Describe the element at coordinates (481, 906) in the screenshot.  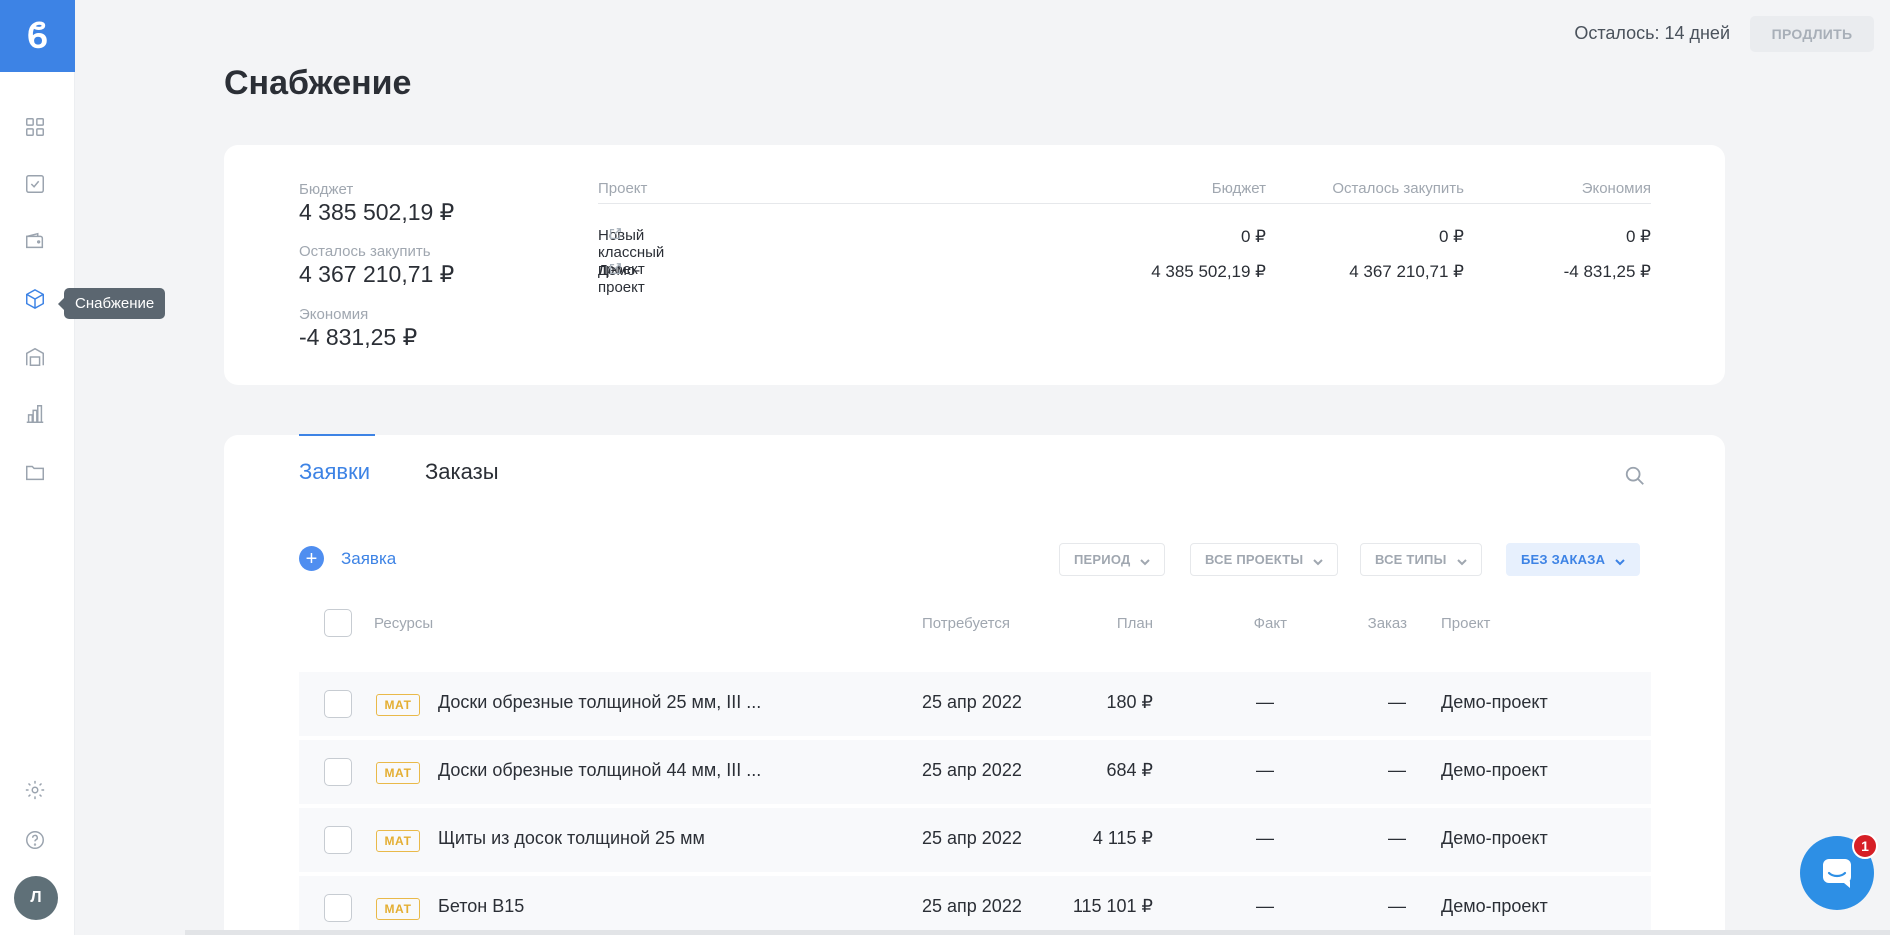
I see `resource-name: Бетон В15` at that location.